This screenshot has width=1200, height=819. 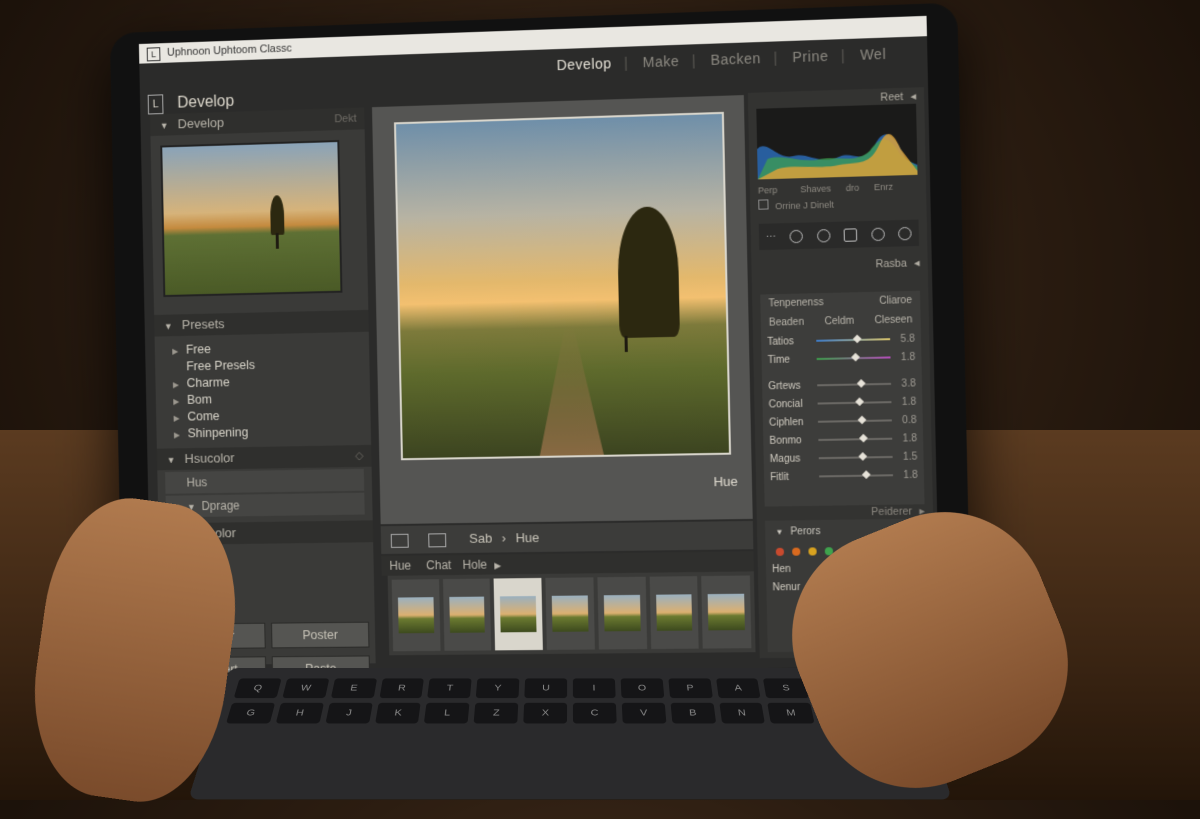 I want to click on keyboard-key: Y, so click(x=497, y=688).